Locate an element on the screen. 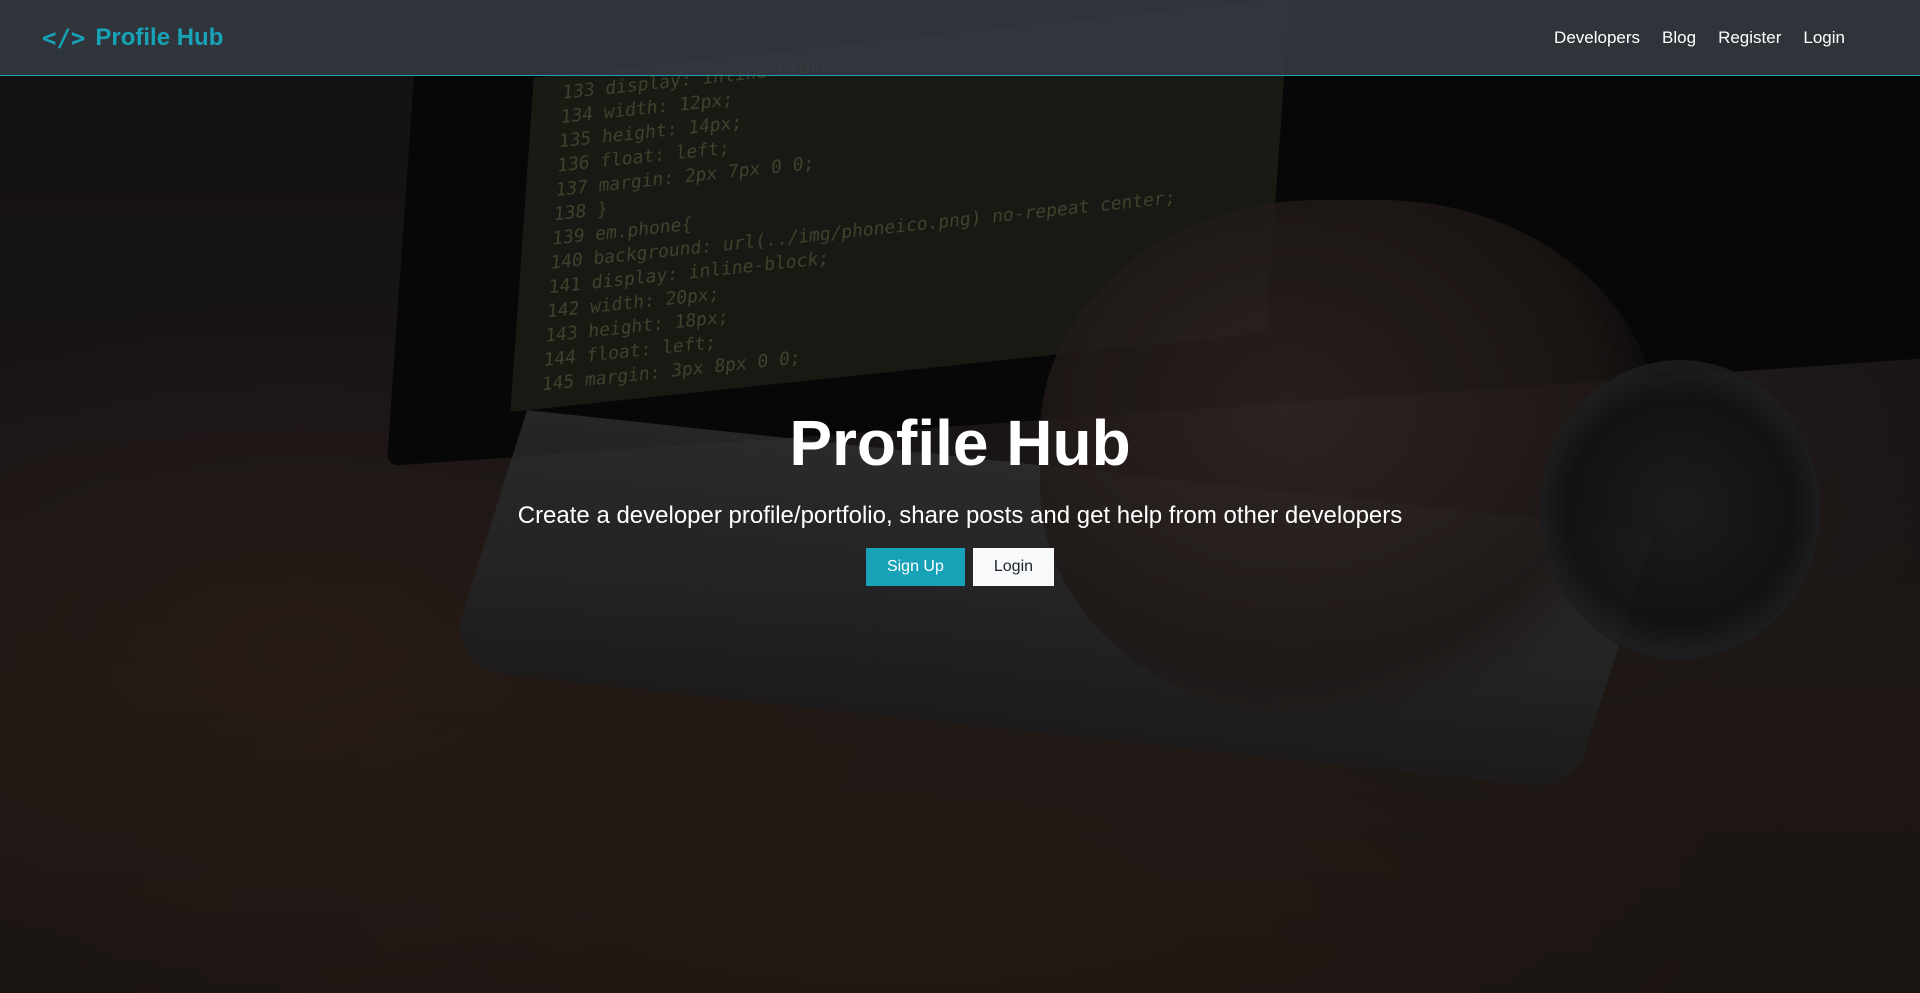 This screenshot has width=1920, height=993. brand-link: </> Profile Hub is located at coordinates (132, 38).